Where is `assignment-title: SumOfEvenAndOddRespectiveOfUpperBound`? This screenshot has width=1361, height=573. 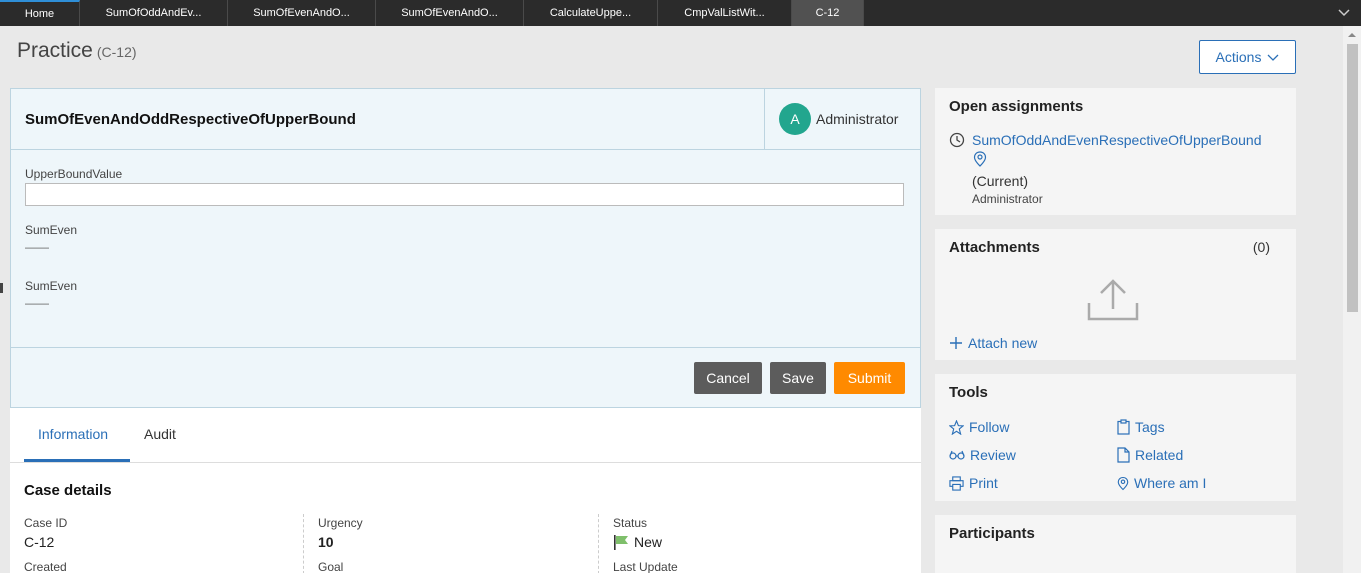
assignment-title: SumOfEvenAndOddRespectiveOfUpperBound is located at coordinates (190, 119).